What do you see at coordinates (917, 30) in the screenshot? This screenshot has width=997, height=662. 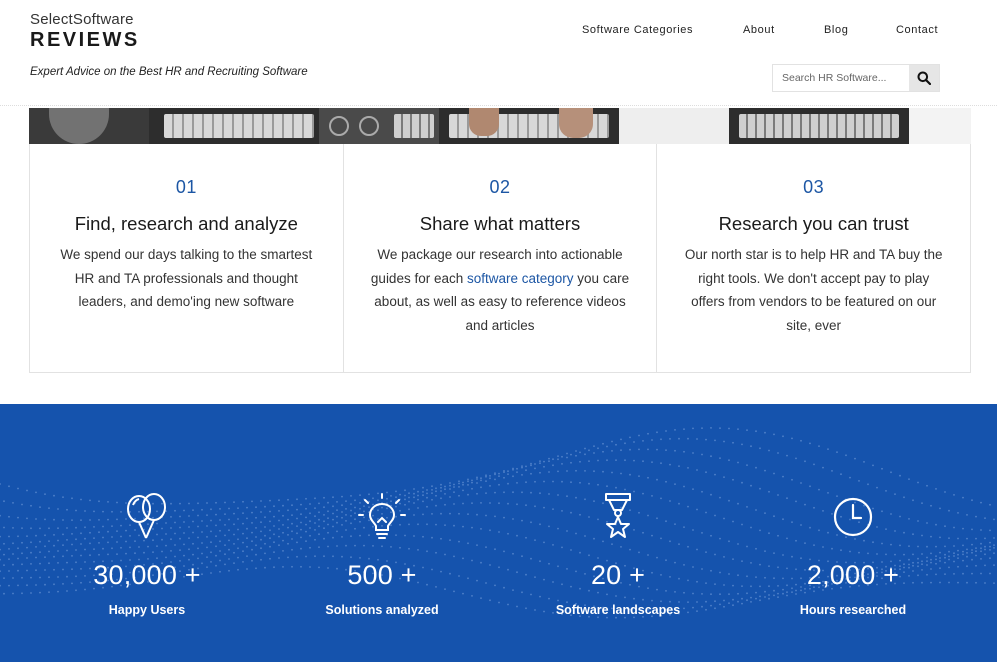 I see `nav-contact: Contact` at bounding box center [917, 30].